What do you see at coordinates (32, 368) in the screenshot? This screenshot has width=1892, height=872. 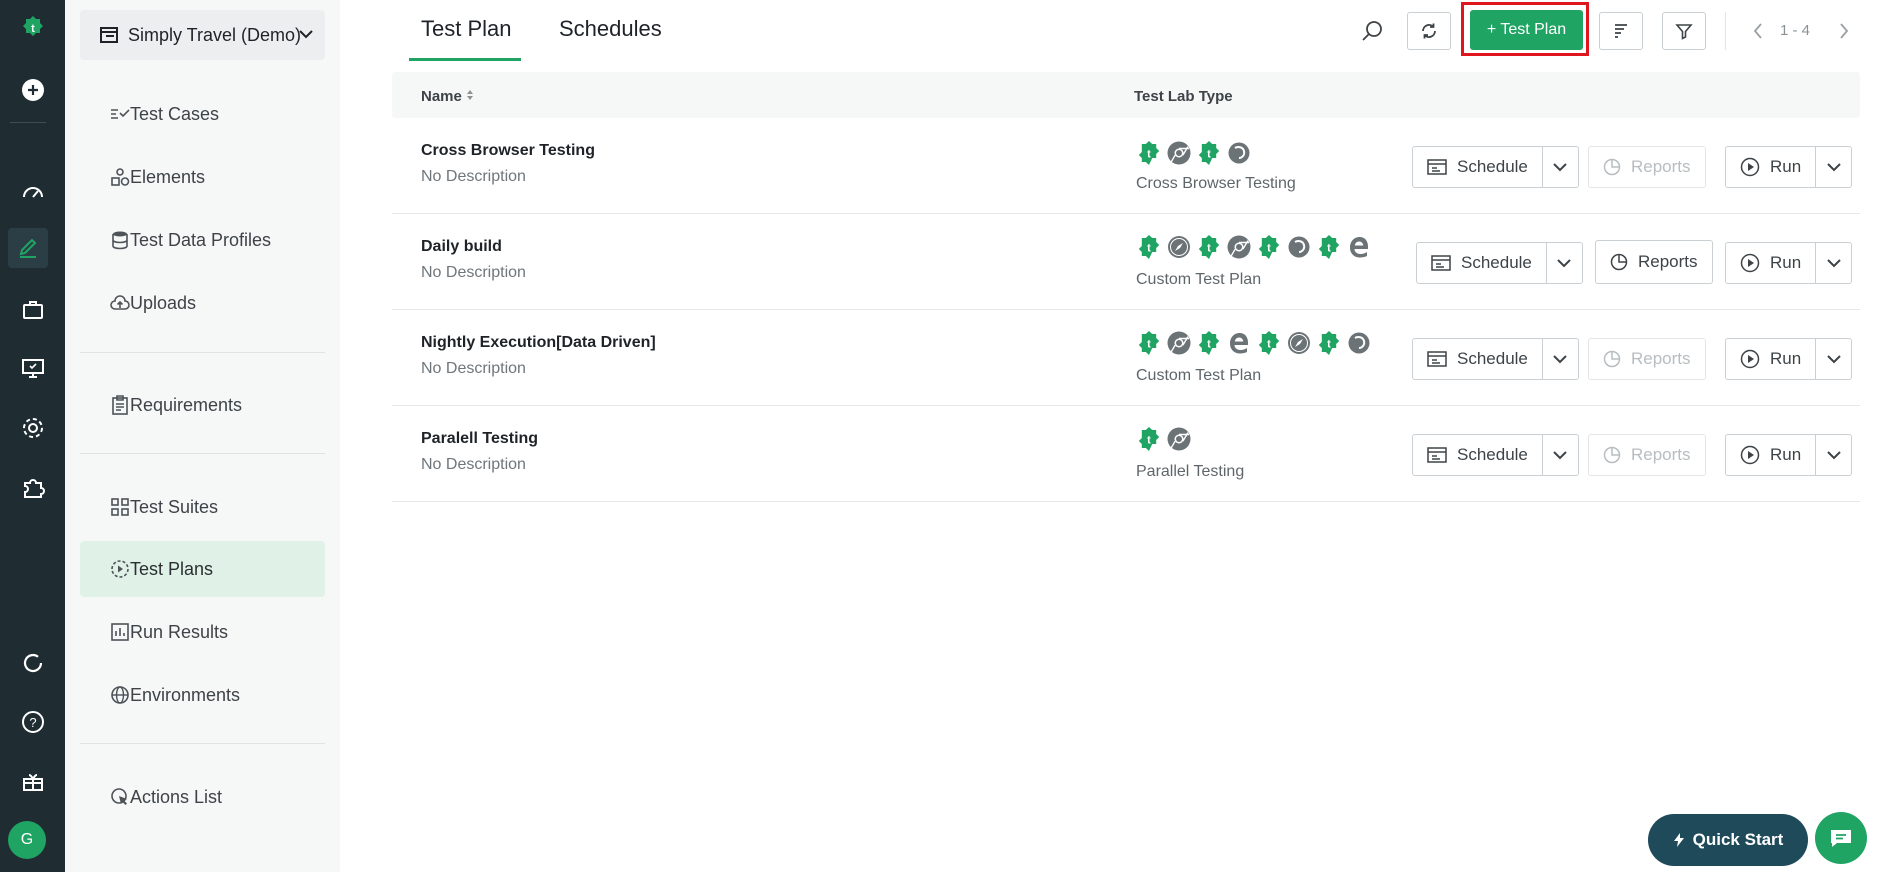 I see `device-lab-icon` at bounding box center [32, 368].